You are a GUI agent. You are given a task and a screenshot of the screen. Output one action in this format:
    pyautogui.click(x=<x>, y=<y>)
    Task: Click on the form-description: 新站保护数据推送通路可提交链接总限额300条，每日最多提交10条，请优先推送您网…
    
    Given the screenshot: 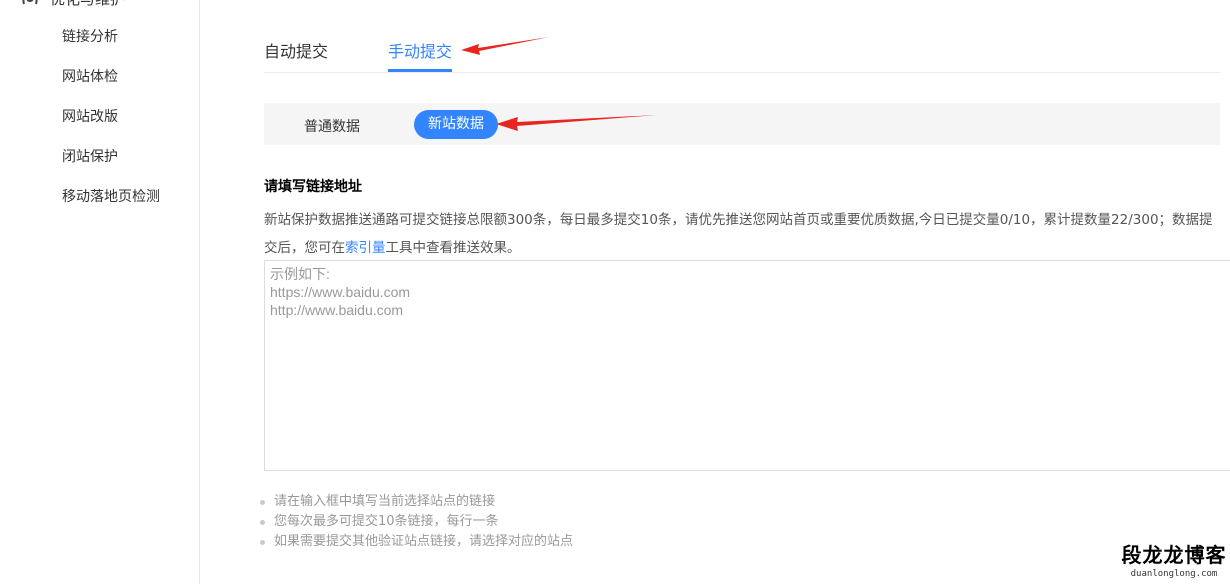 What is the action you would take?
    pyautogui.click(x=744, y=234)
    